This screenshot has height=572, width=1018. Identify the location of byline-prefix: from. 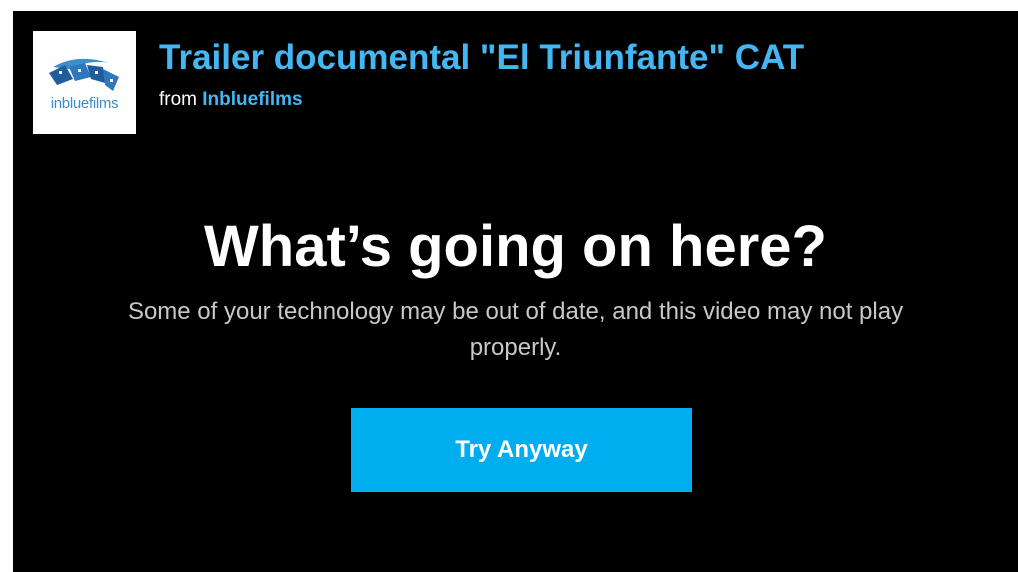
(178, 99).